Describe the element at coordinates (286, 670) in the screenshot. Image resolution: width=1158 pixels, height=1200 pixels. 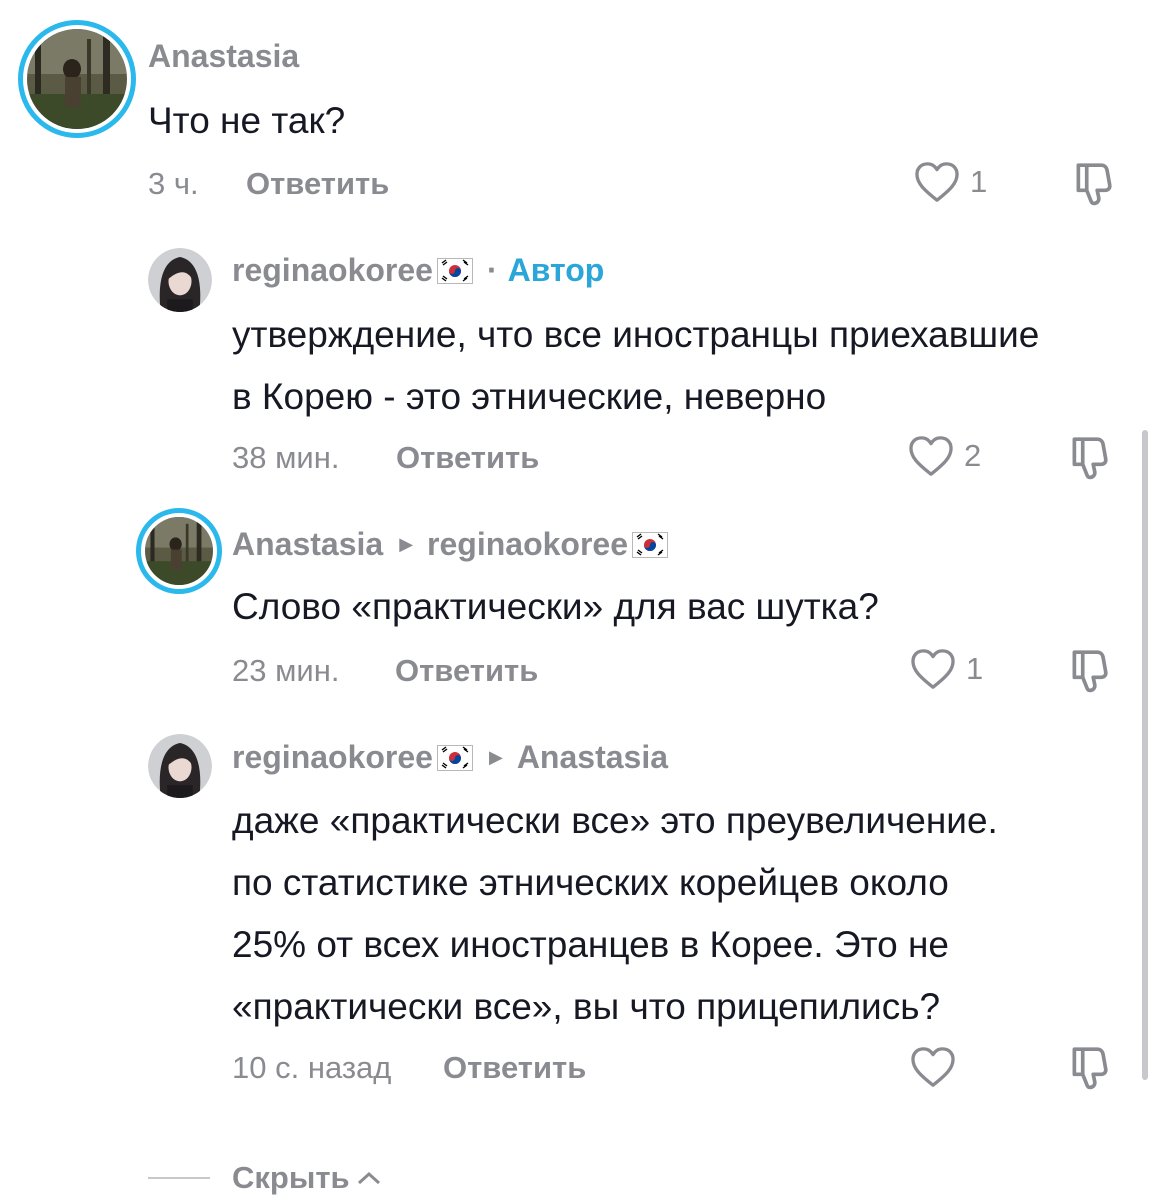
I see `timestamp: 23 мин.` at that location.